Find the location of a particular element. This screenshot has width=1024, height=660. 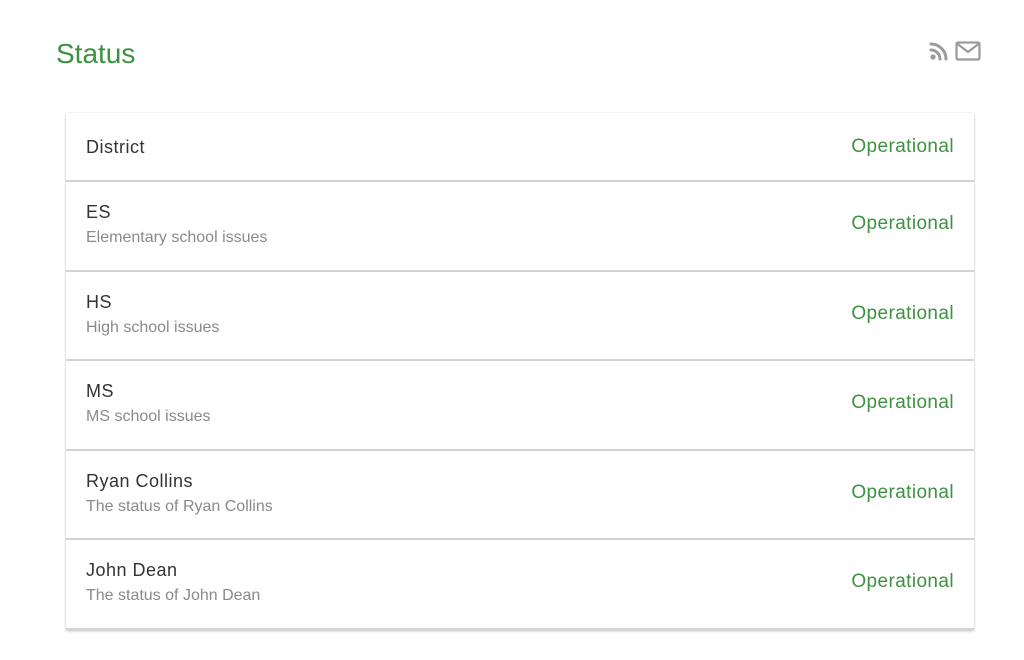

component-name: MS is located at coordinates (100, 391).